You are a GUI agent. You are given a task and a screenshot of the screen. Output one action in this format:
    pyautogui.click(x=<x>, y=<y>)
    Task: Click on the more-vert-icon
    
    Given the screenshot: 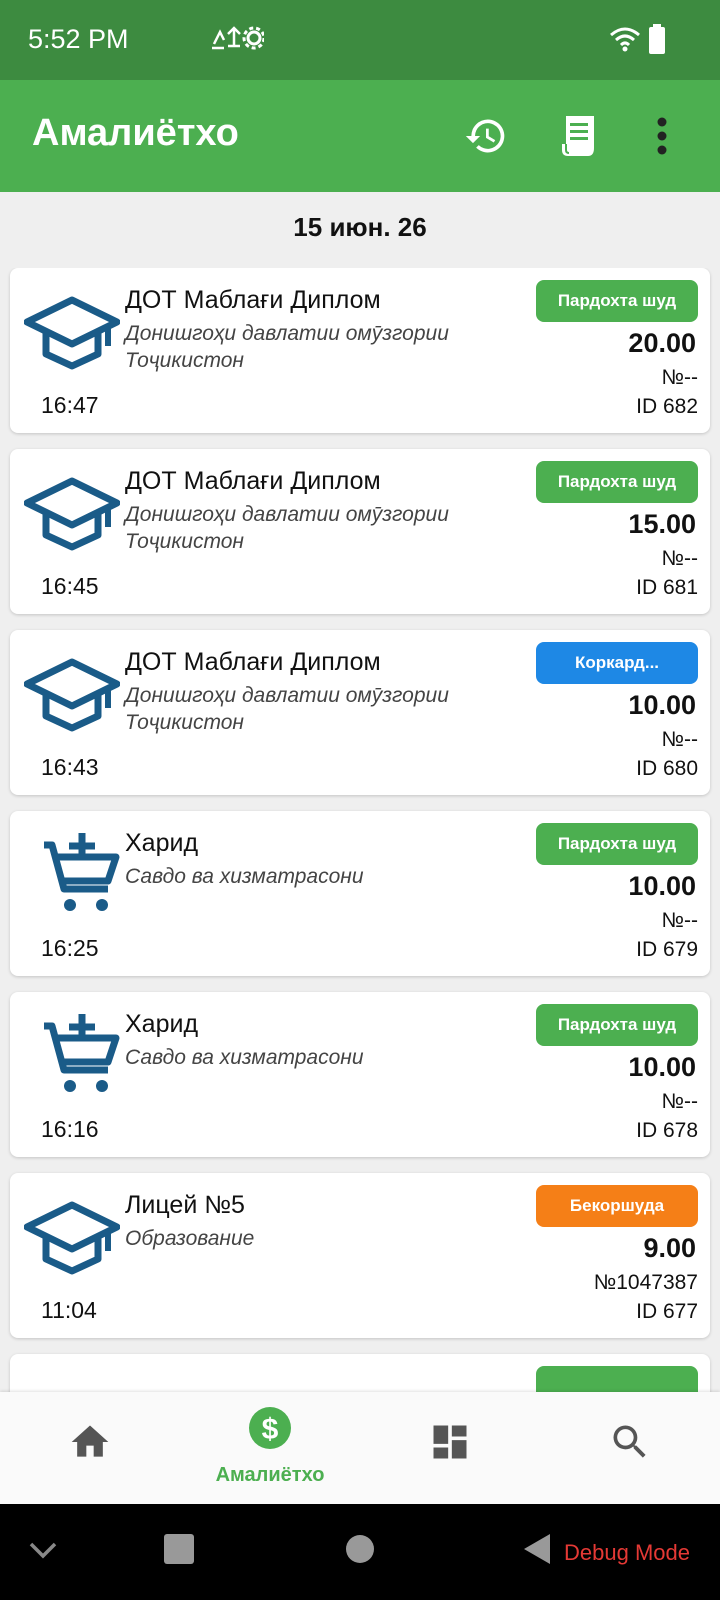 What is the action you would take?
    pyautogui.click(x=662, y=136)
    